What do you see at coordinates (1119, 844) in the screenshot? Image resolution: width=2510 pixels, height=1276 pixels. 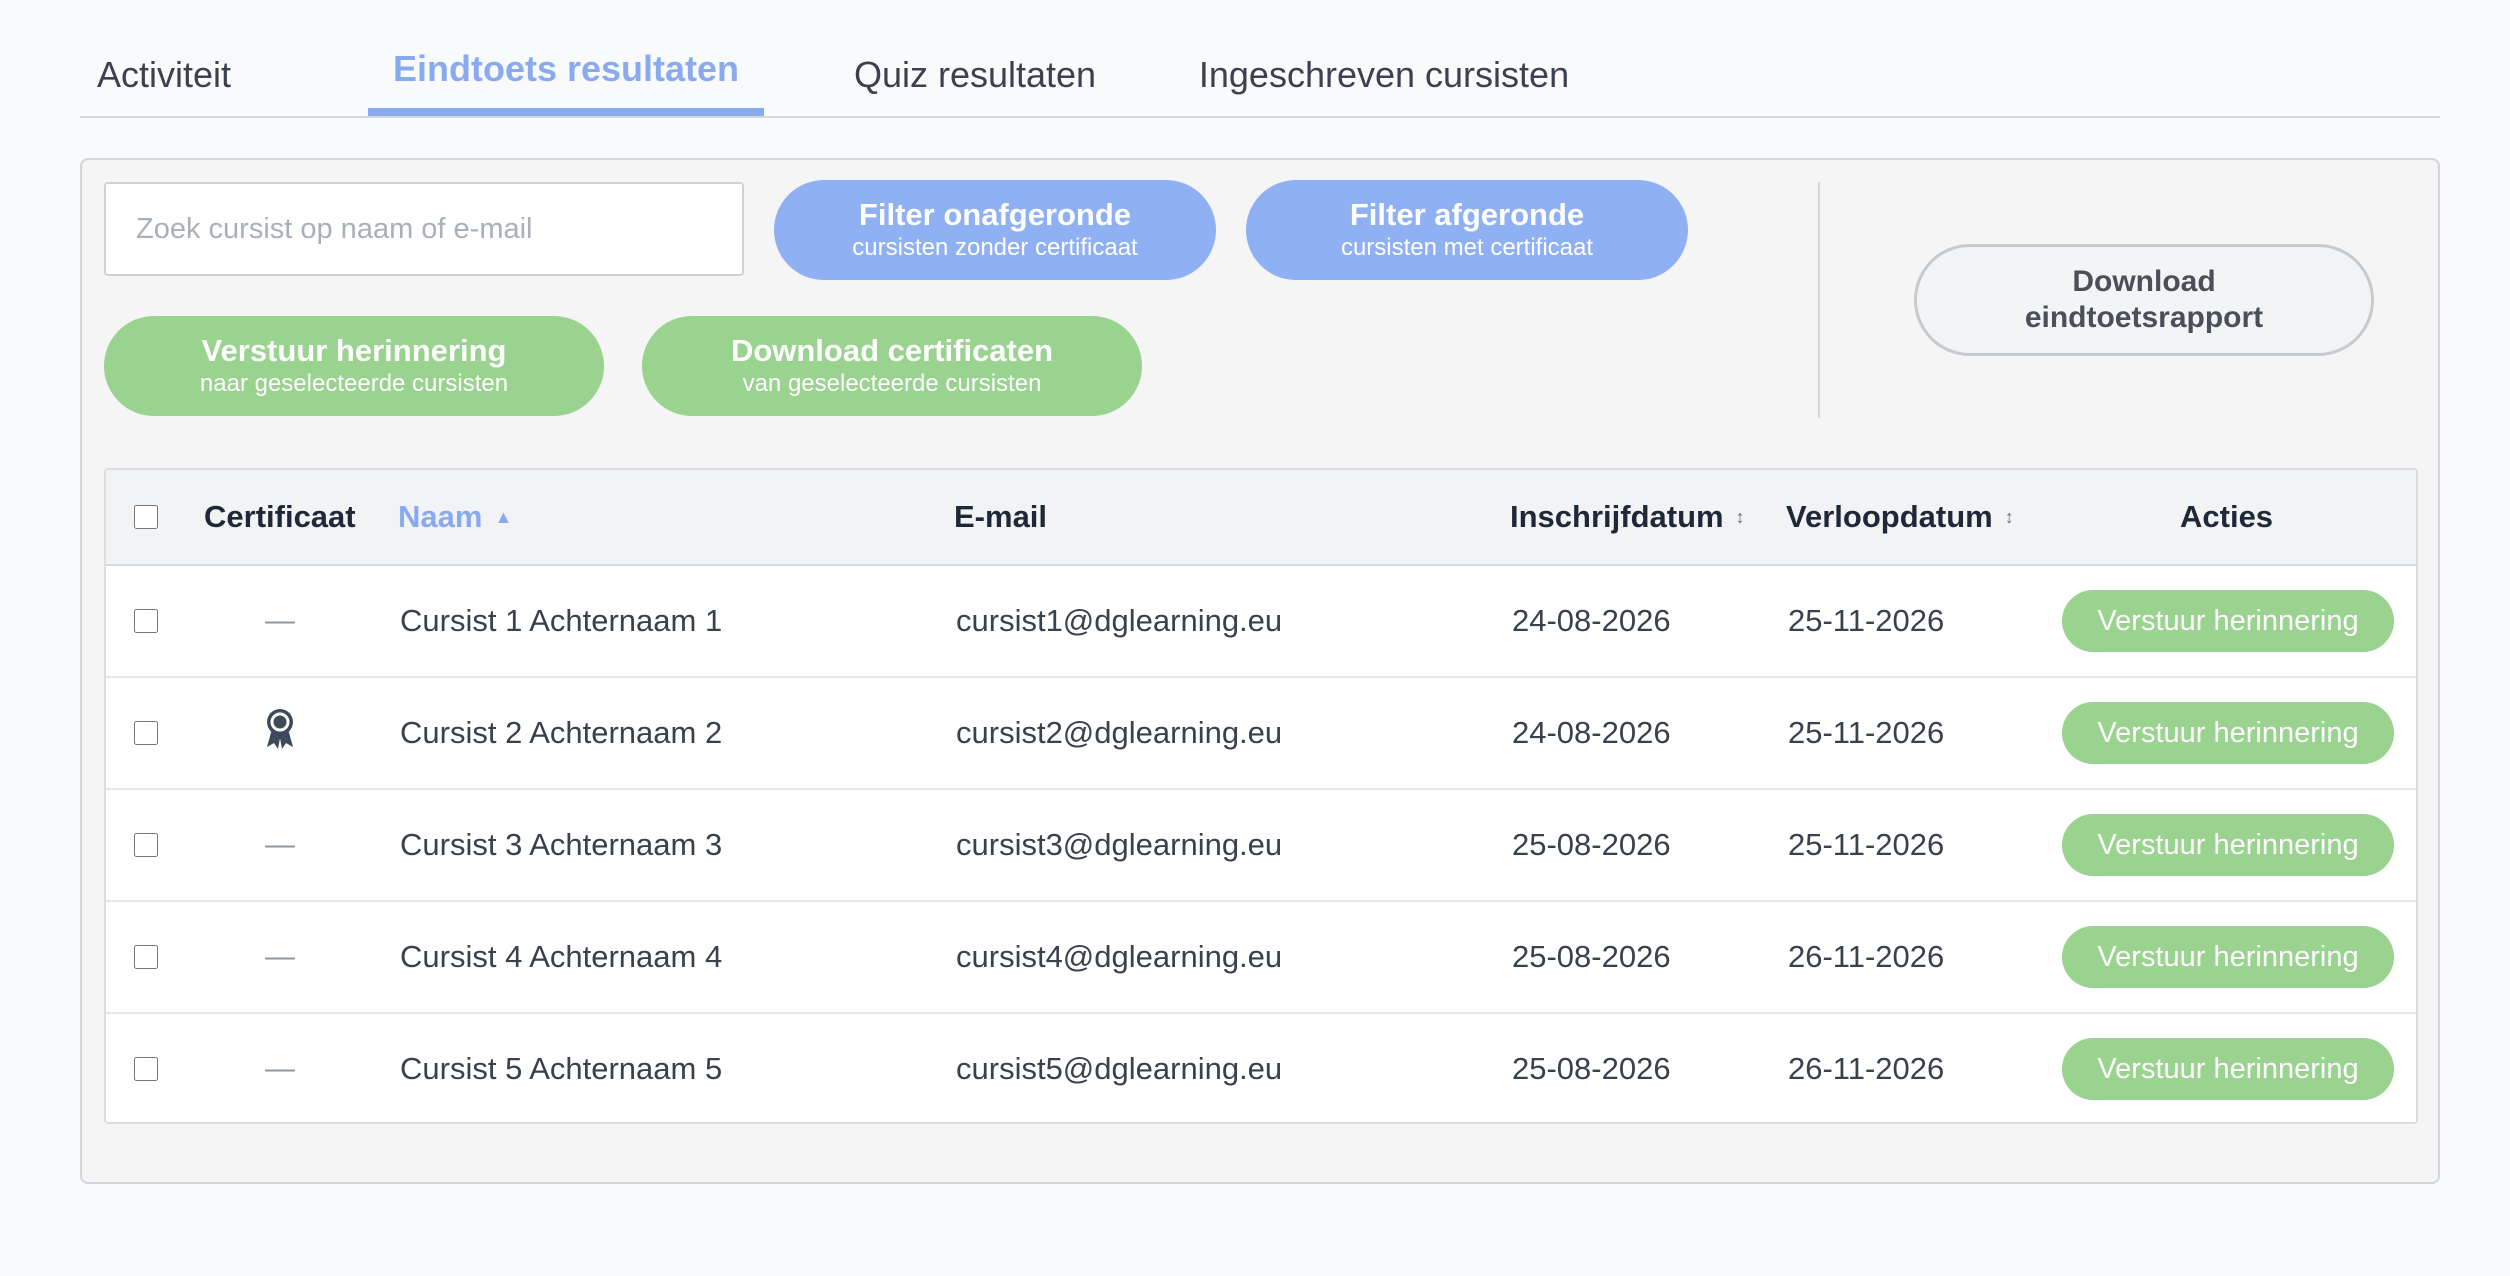 I see `email-cell: cursist3@dglearning.eu` at bounding box center [1119, 844].